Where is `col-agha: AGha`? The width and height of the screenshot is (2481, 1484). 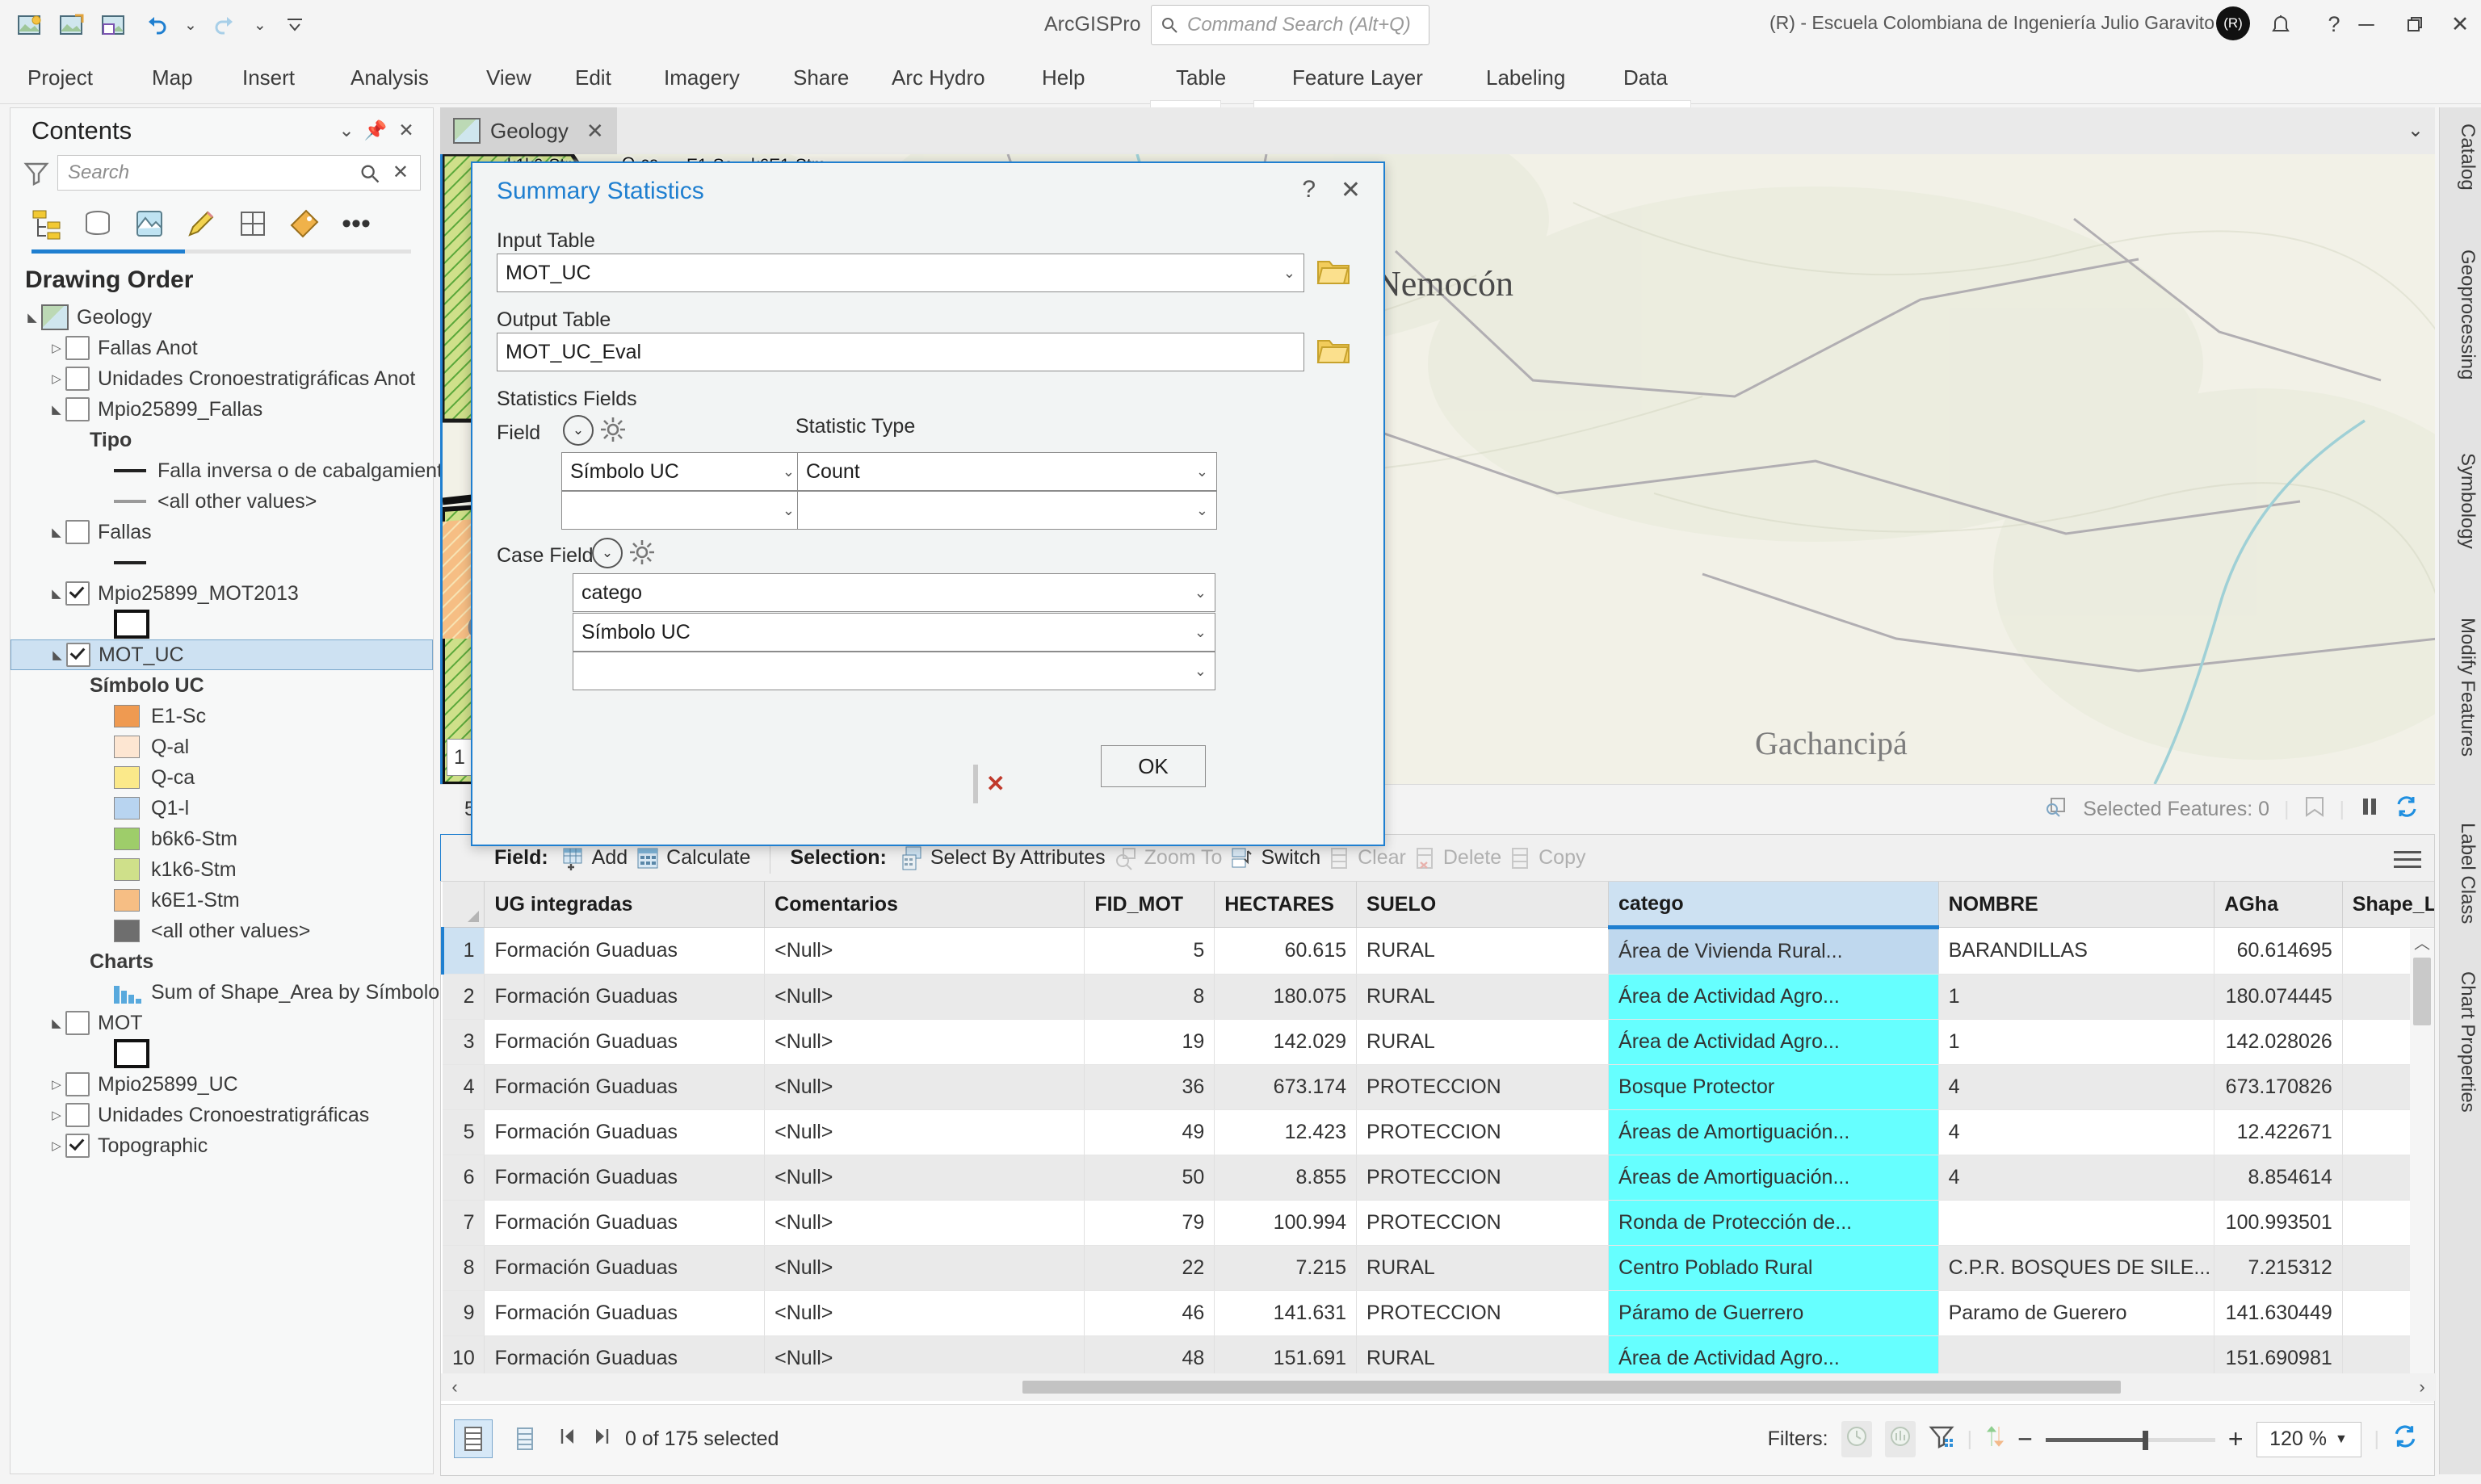 col-agha: AGha is located at coordinates (2278, 905).